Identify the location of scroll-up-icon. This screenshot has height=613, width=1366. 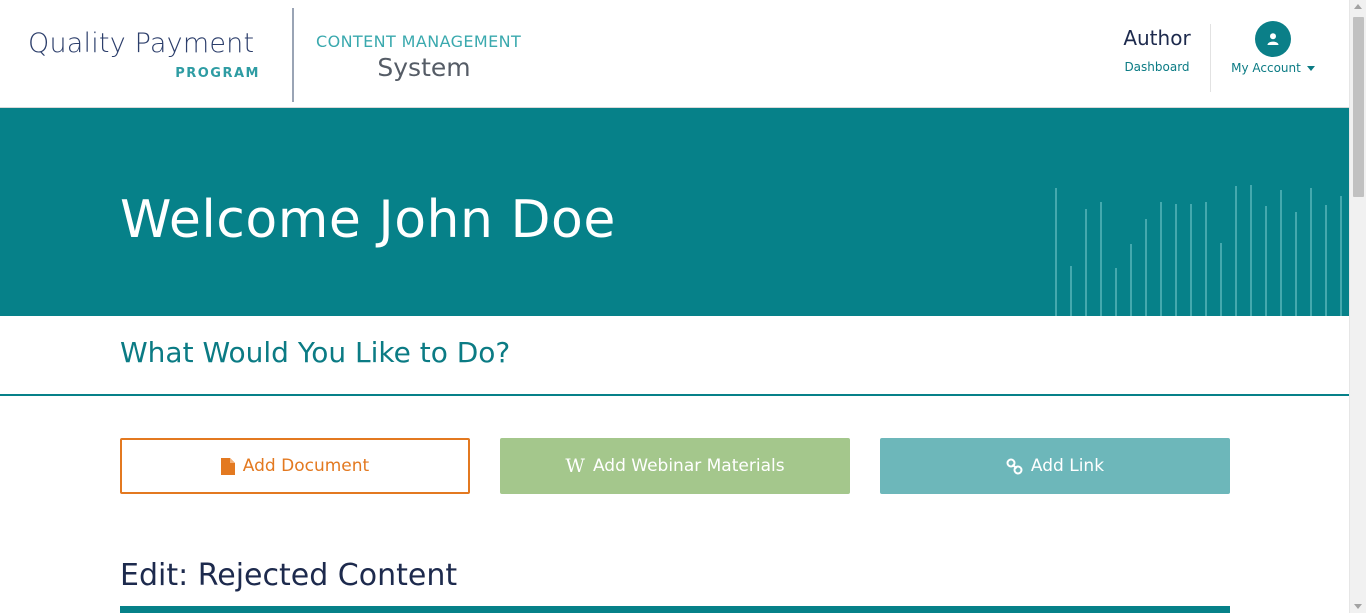
(1358, 6).